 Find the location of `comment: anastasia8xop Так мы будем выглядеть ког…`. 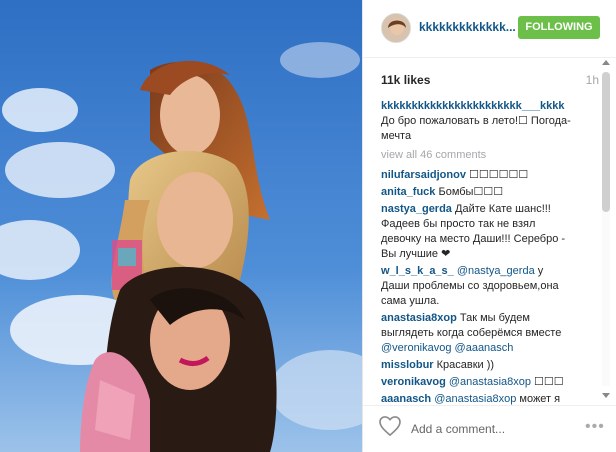

comment: anastasia8xop Так мы будем выглядеть ког… is located at coordinates (476, 333).